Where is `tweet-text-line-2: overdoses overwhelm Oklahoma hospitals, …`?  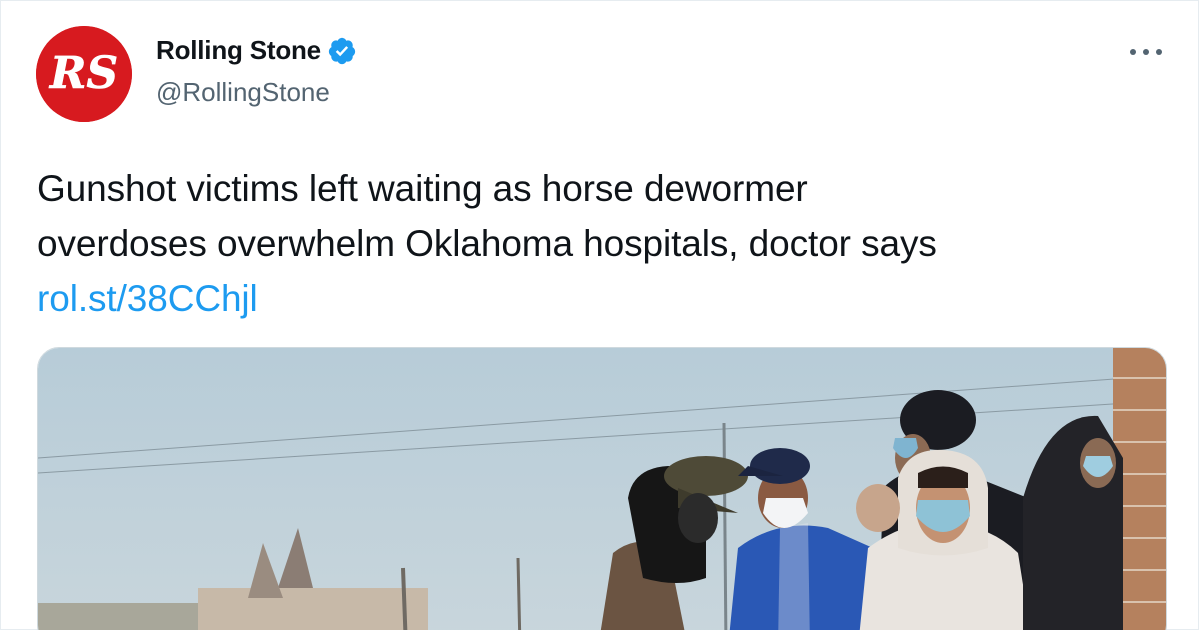
tweet-text-line-2: overdoses overwhelm Oklahoma hospitals, … is located at coordinates (487, 243).